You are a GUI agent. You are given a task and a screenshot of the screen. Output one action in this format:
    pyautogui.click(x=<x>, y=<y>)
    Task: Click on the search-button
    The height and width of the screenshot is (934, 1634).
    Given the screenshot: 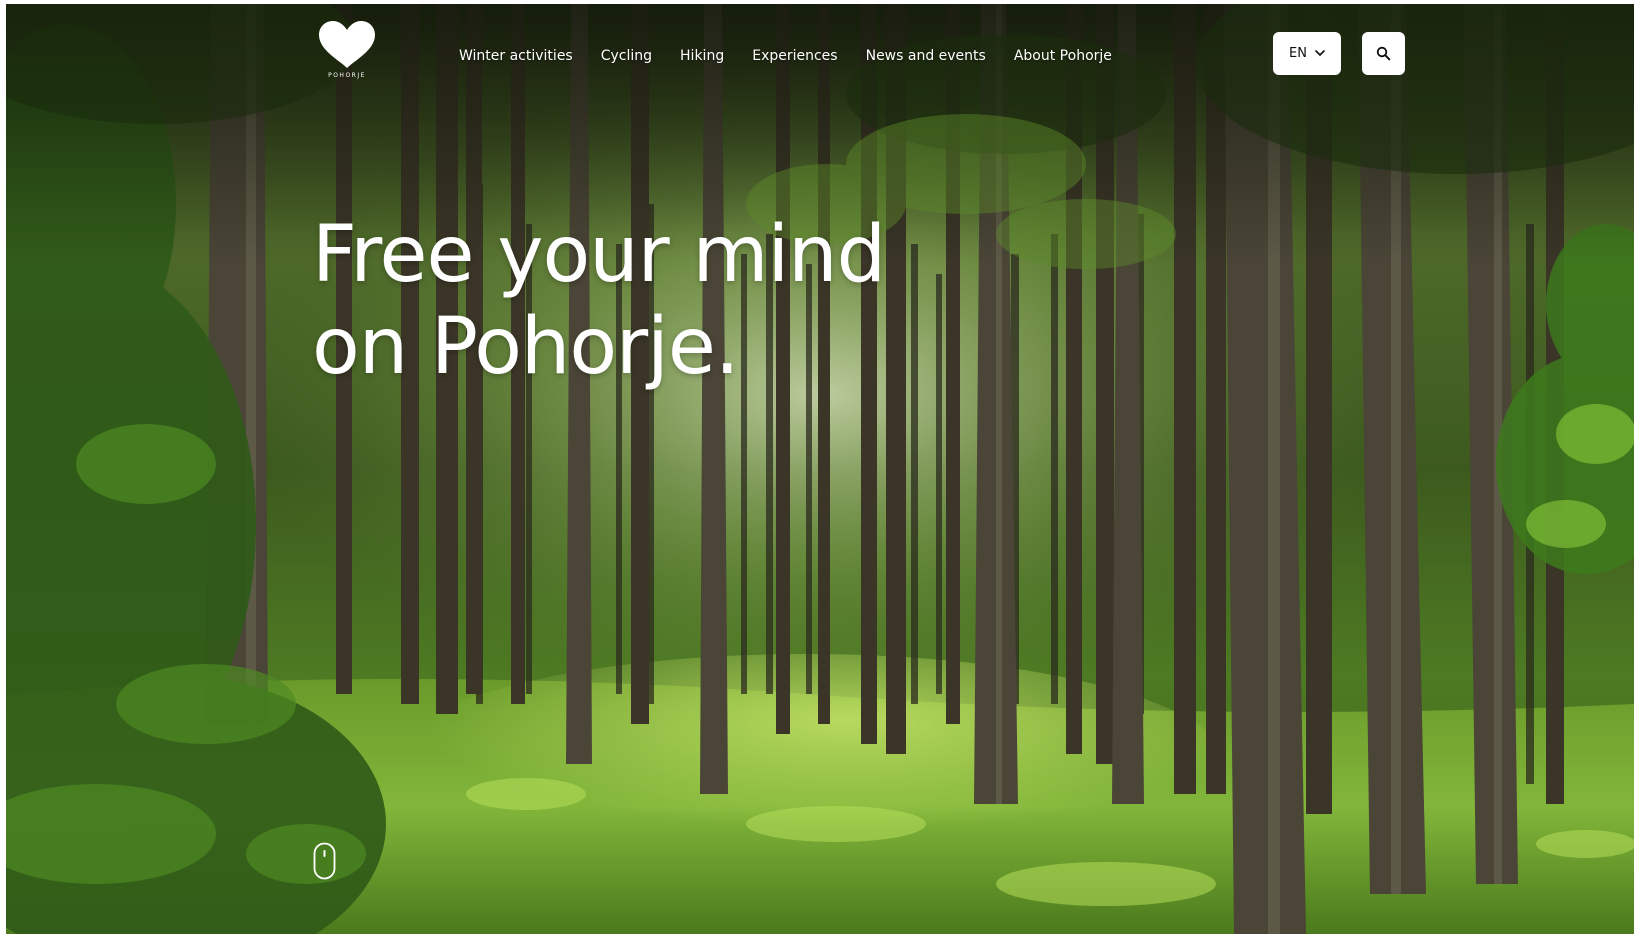 What is the action you would take?
    pyautogui.click(x=1383, y=53)
    